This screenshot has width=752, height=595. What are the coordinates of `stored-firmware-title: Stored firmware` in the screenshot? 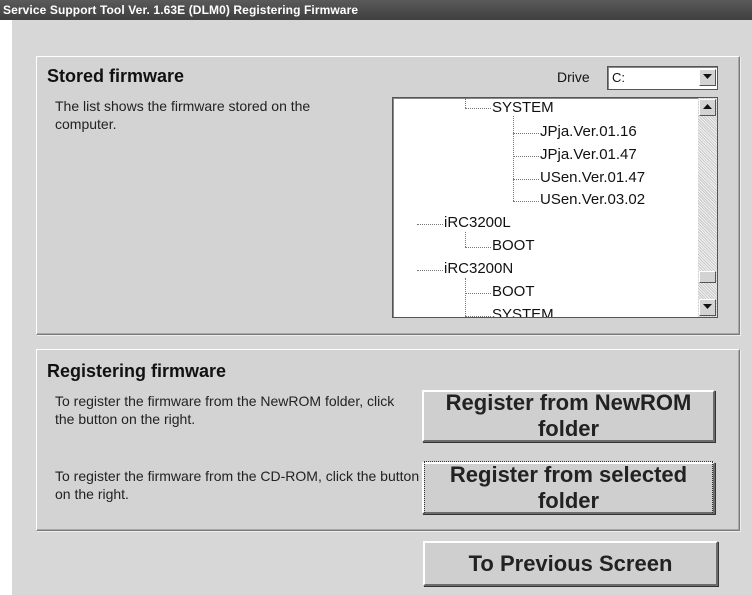 It's located at (116, 76).